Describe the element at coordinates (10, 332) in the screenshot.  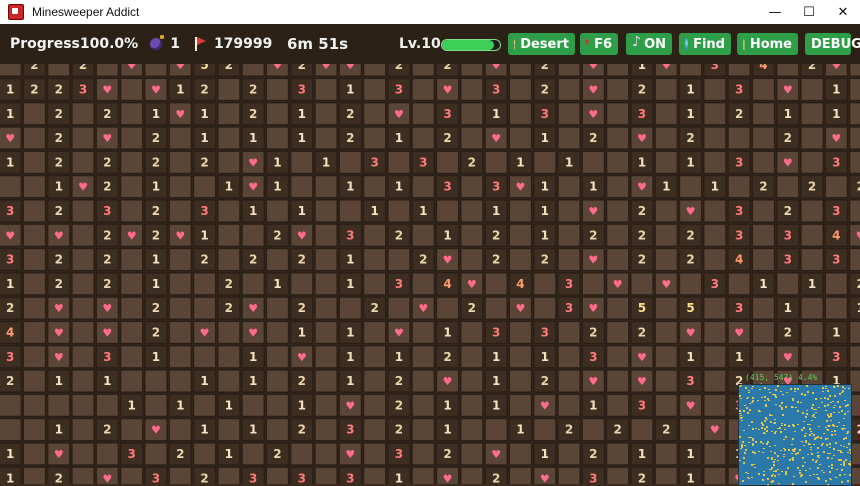
I see `board-cell: 4` at that location.